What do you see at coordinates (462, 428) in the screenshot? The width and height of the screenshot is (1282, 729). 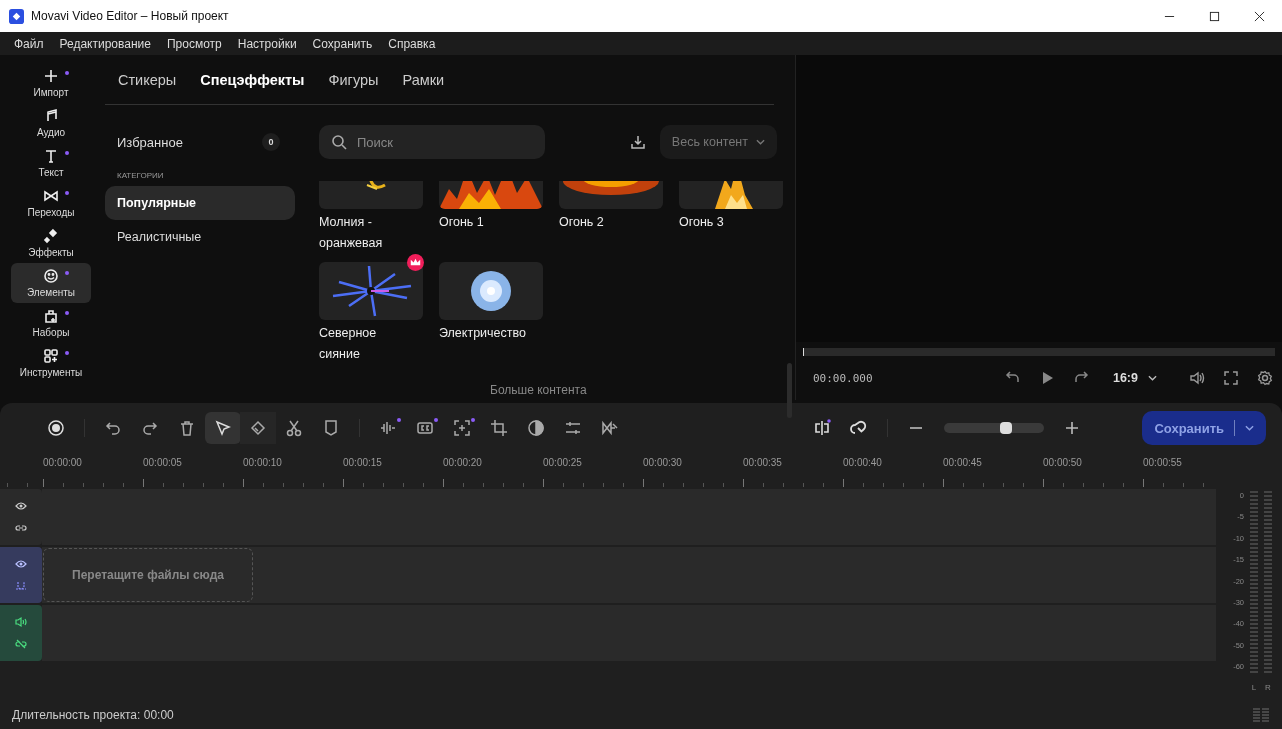 I see `focus-icon` at bounding box center [462, 428].